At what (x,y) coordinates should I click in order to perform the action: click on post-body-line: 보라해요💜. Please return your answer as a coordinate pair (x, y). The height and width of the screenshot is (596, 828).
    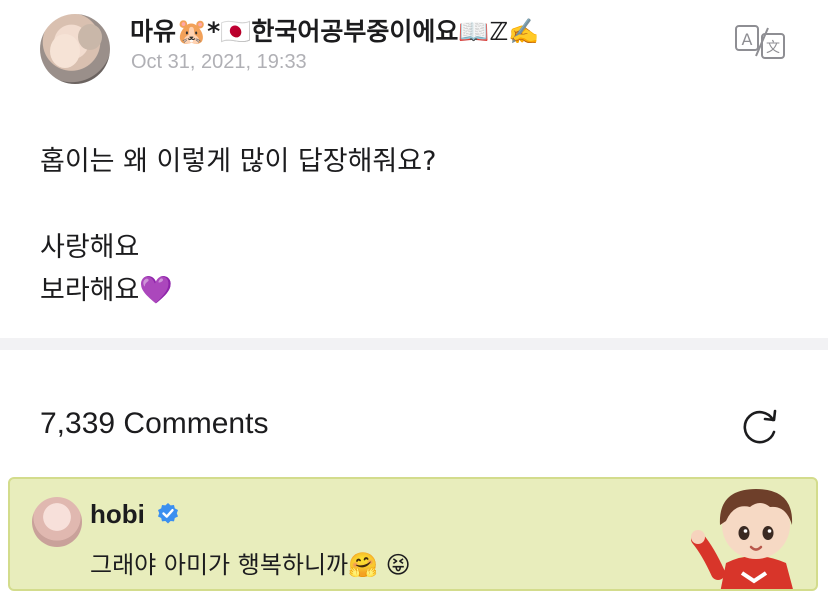
    Looking at the image, I should click on (106, 290).